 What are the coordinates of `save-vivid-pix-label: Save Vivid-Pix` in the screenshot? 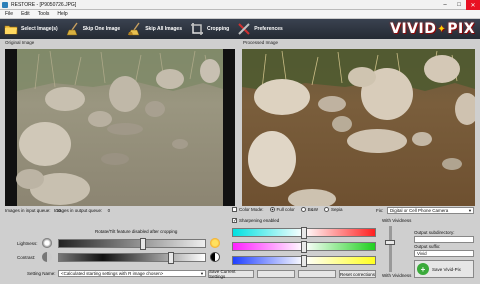 It's located at (446, 269).